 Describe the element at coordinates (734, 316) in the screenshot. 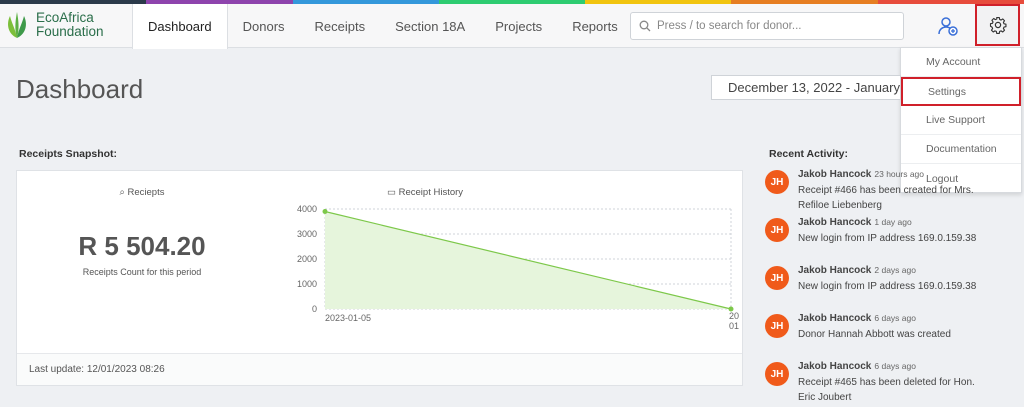

I see `x-tick-label: 202` at that location.